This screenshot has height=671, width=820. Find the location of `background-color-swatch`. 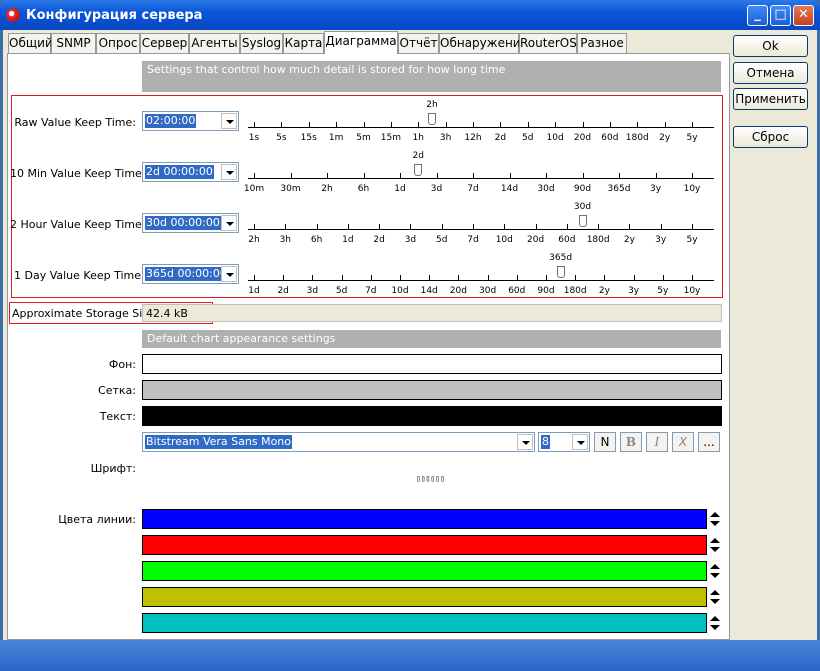

background-color-swatch is located at coordinates (432, 364).